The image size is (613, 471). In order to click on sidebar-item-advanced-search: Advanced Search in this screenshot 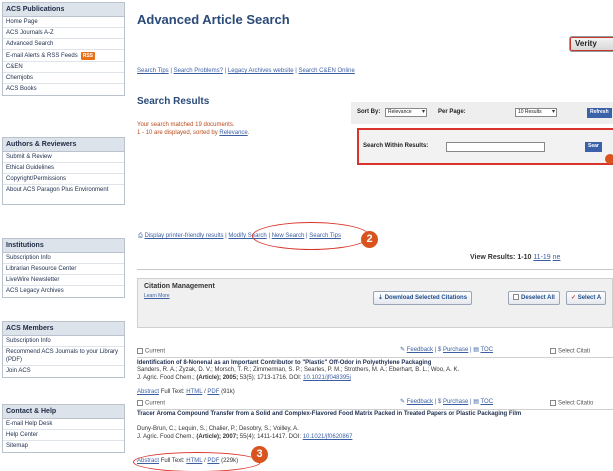, I will do `click(63, 44)`.